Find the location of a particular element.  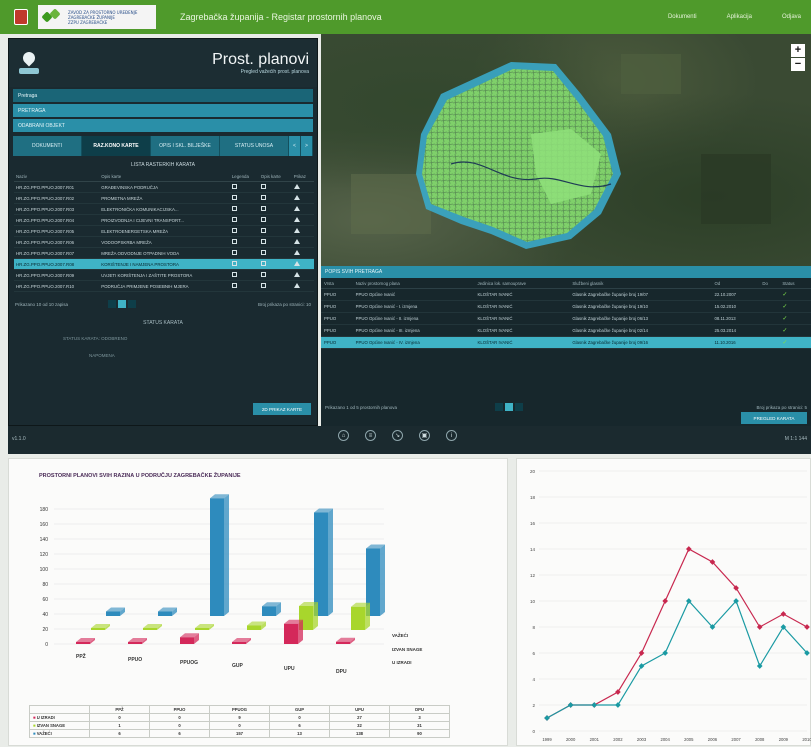

table-row: HR.ZG.PPO.PPUO.2007.R06 VODOOPSKRBA MREŽA is located at coordinates (164, 242).